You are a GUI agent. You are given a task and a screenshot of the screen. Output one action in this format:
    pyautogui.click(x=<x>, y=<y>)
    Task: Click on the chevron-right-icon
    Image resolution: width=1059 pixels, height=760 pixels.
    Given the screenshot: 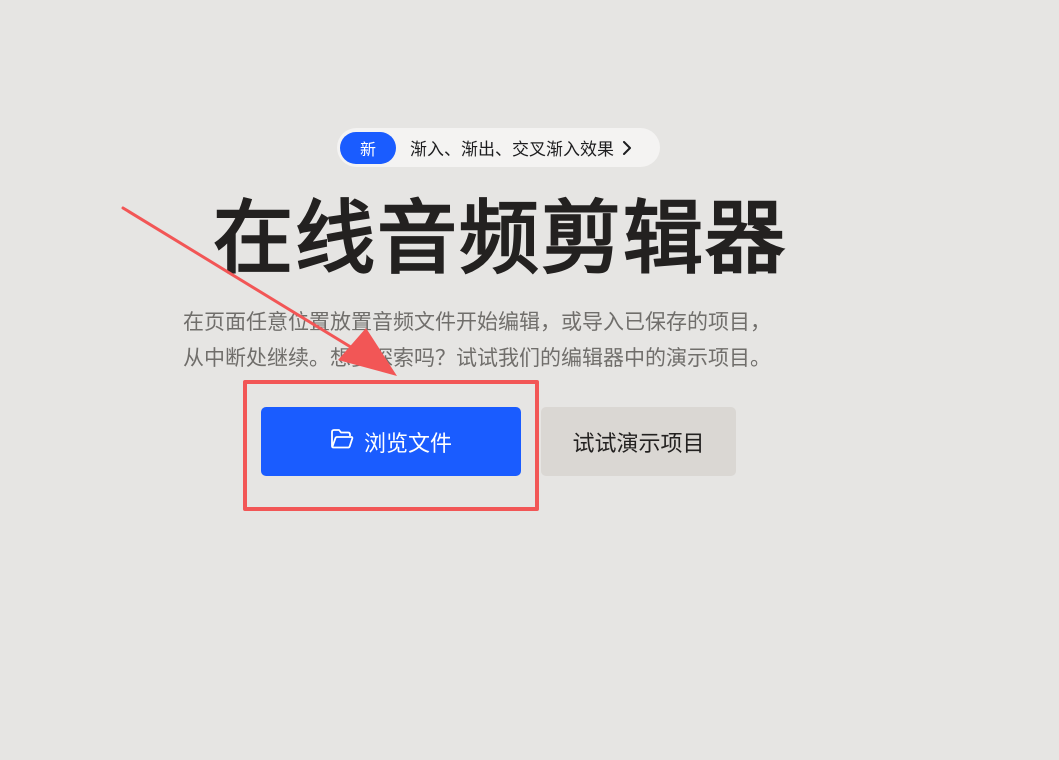 What is the action you would take?
    pyautogui.click(x=627, y=147)
    